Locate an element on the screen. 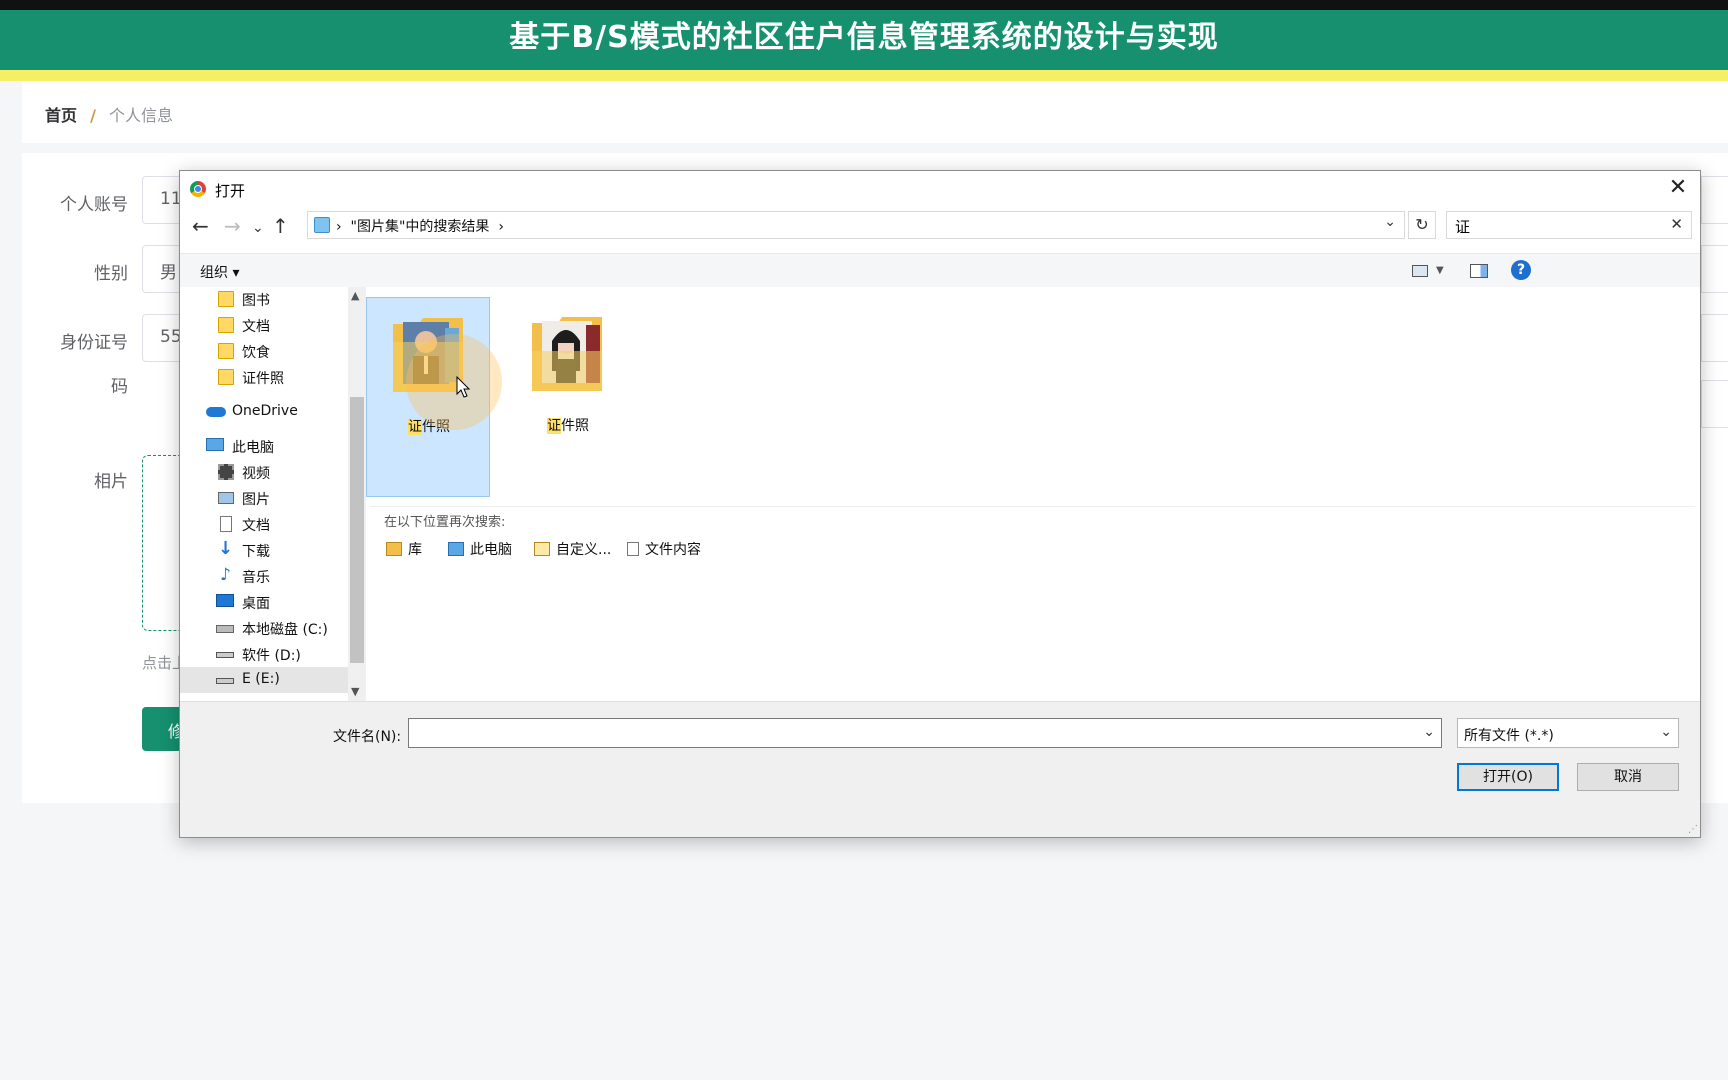  nav-item-onedrive: OneDrive is located at coordinates (264, 412).